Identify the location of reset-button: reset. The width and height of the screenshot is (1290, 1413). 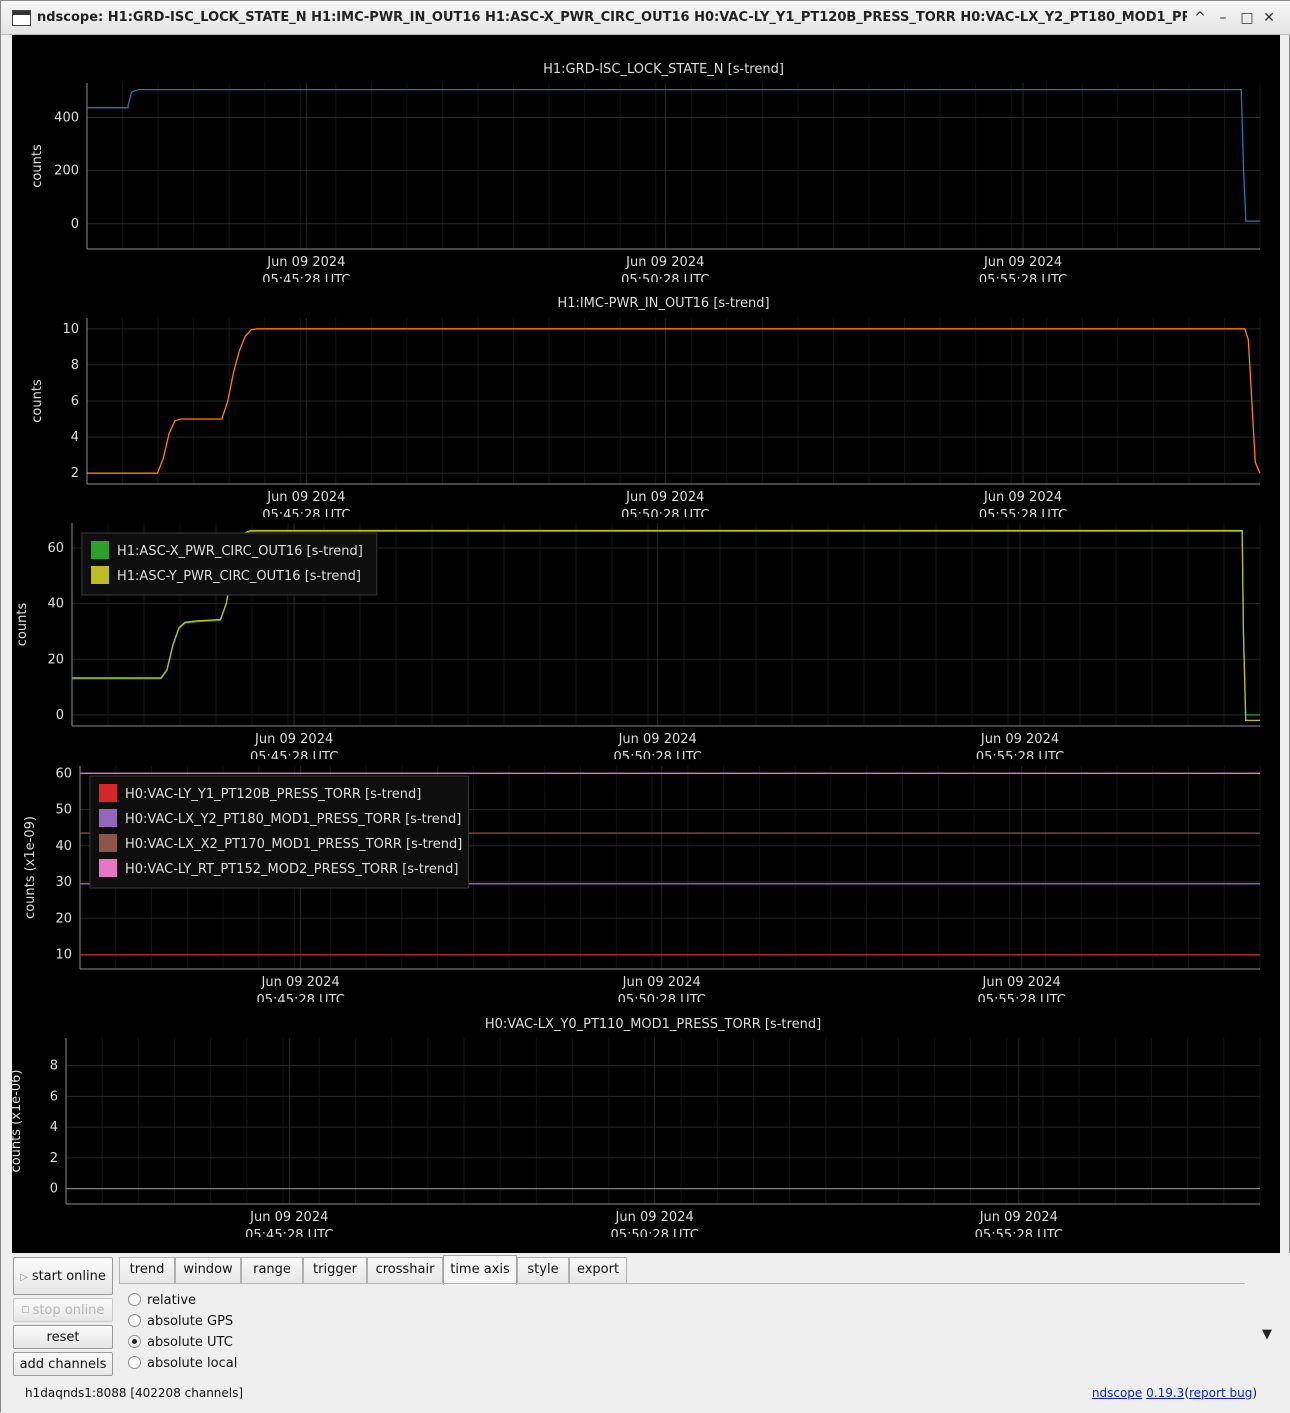
(63, 1337).